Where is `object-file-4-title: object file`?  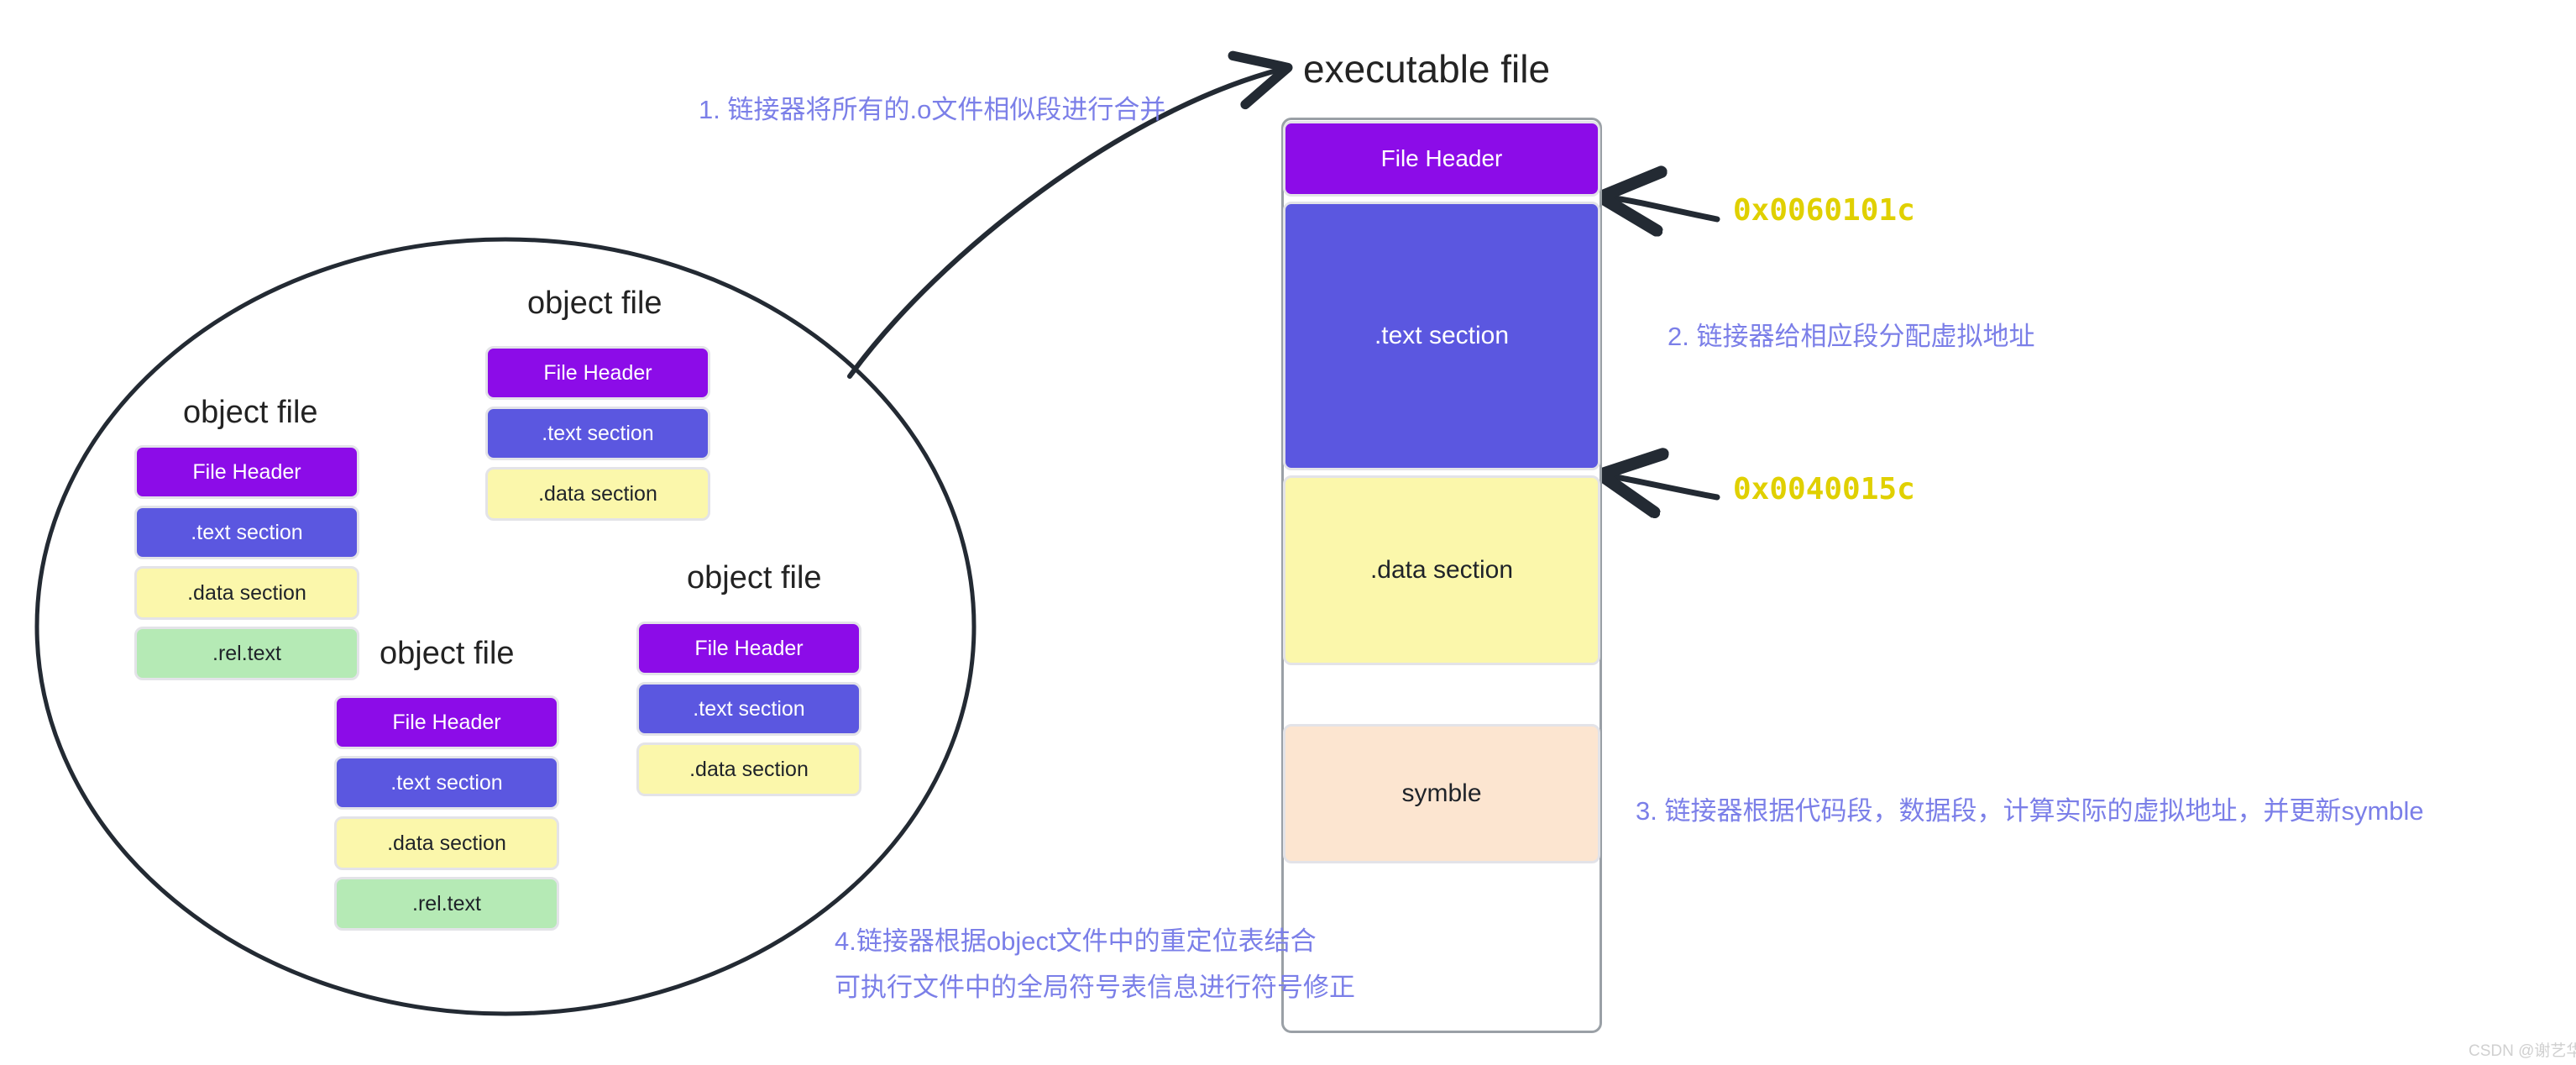 object-file-4-title: object file is located at coordinates (755, 577).